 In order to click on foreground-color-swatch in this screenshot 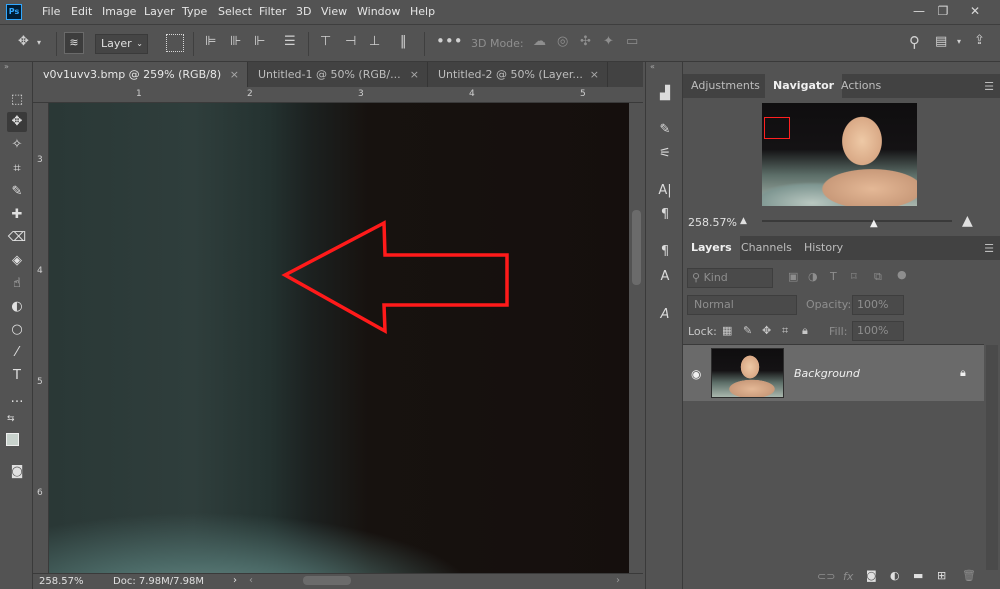, I will do `click(12, 439)`.